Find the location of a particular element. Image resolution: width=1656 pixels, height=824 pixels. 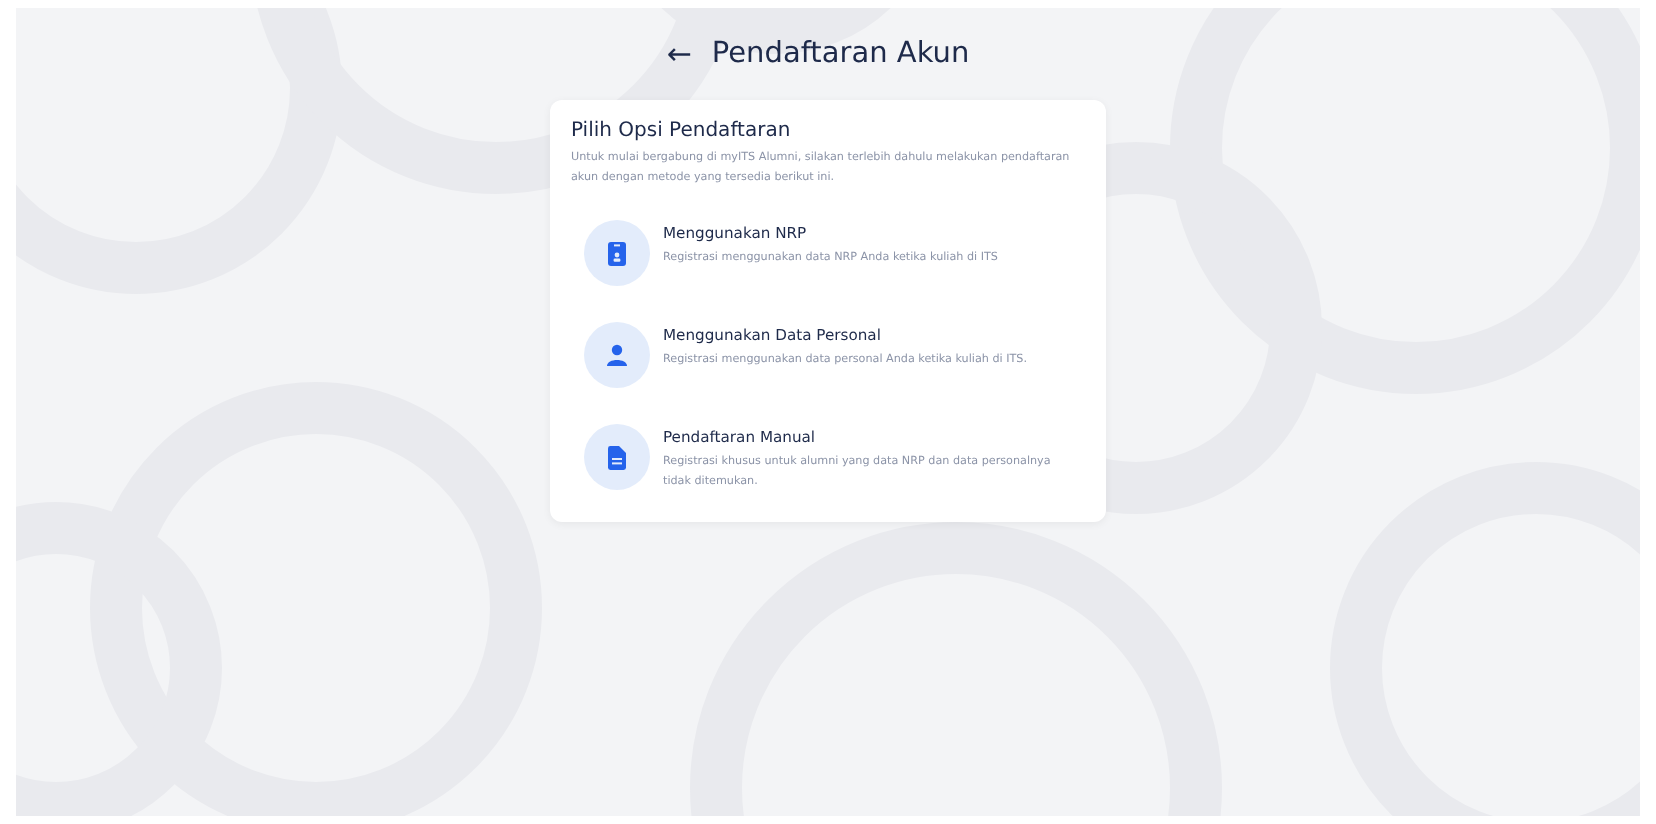

back-button: ← is located at coordinates (679, 54).